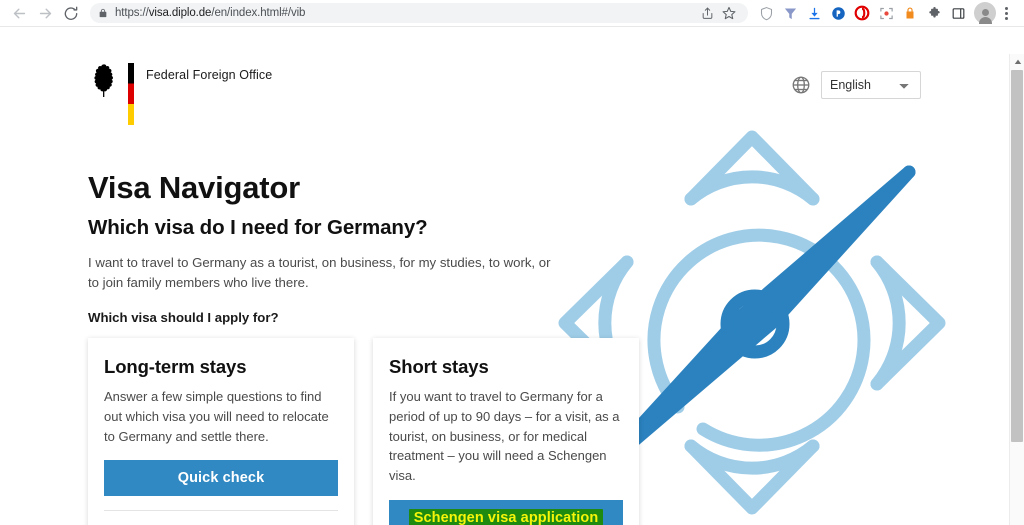 The image size is (1024, 525). Describe the element at coordinates (729, 13) in the screenshot. I see `star-icon` at that location.